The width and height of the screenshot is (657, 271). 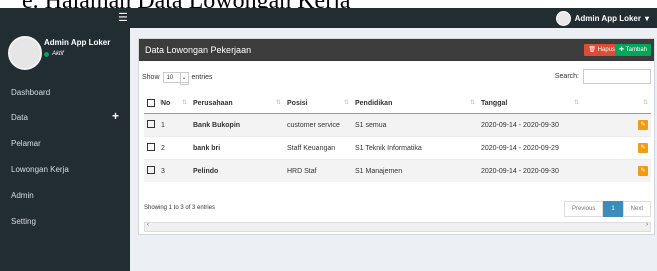 I want to click on caret-down-icon: ▾, so click(x=646, y=18).